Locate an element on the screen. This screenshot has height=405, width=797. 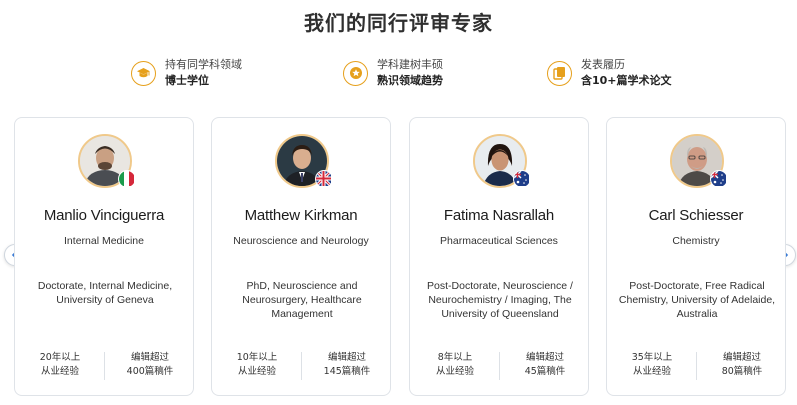
edits-label: 145篇稿件 is located at coordinates (347, 371).